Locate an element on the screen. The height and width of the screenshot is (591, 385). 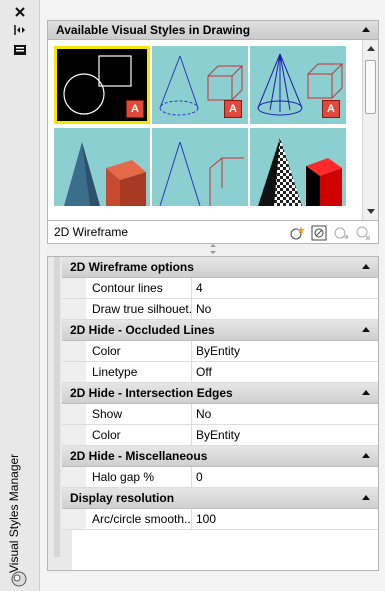
scroll-up-arrow-icon is located at coordinates (371, 48).